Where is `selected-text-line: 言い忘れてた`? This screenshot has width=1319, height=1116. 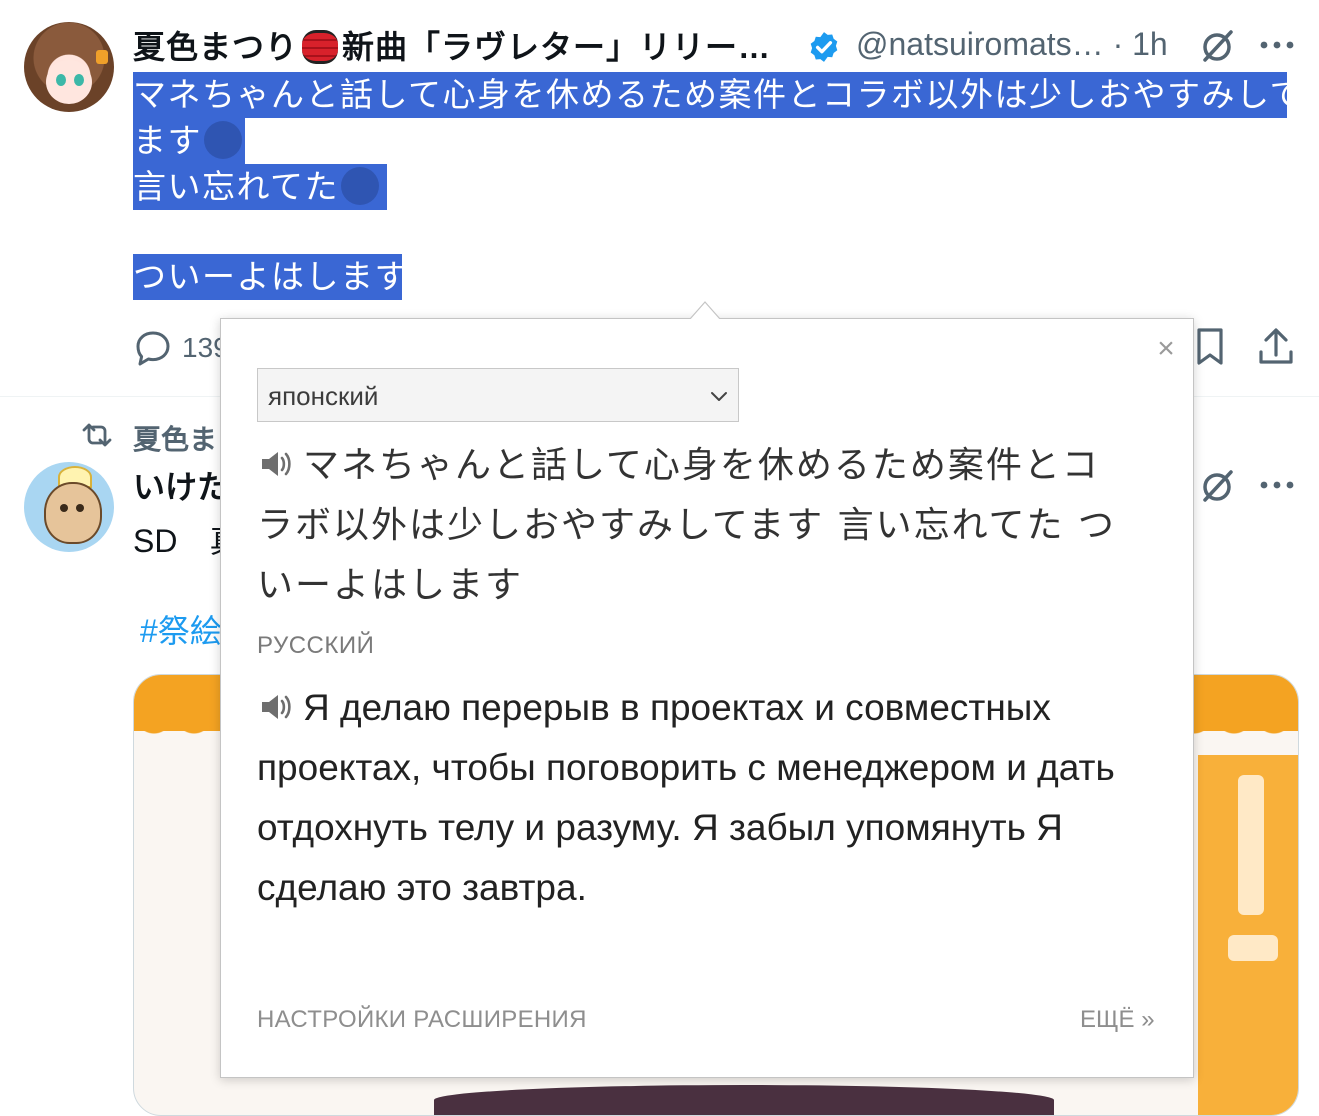
selected-text-line: 言い忘れてた is located at coordinates (260, 187).